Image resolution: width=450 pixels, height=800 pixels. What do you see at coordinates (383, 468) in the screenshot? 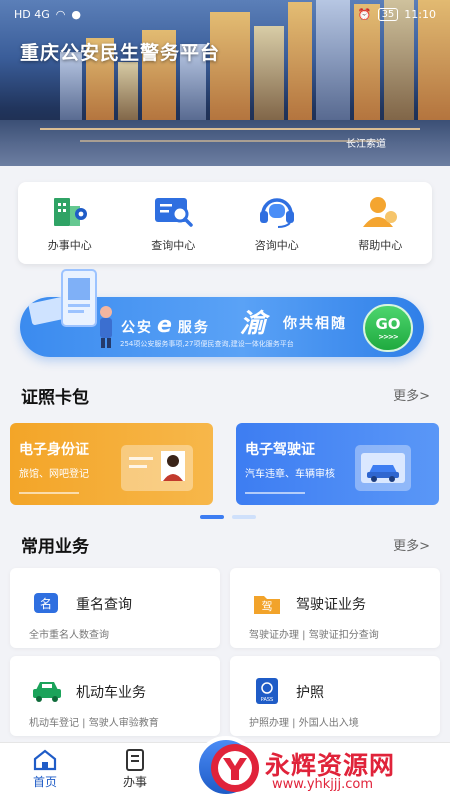
I see `car-license-icon` at bounding box center [383, 468].